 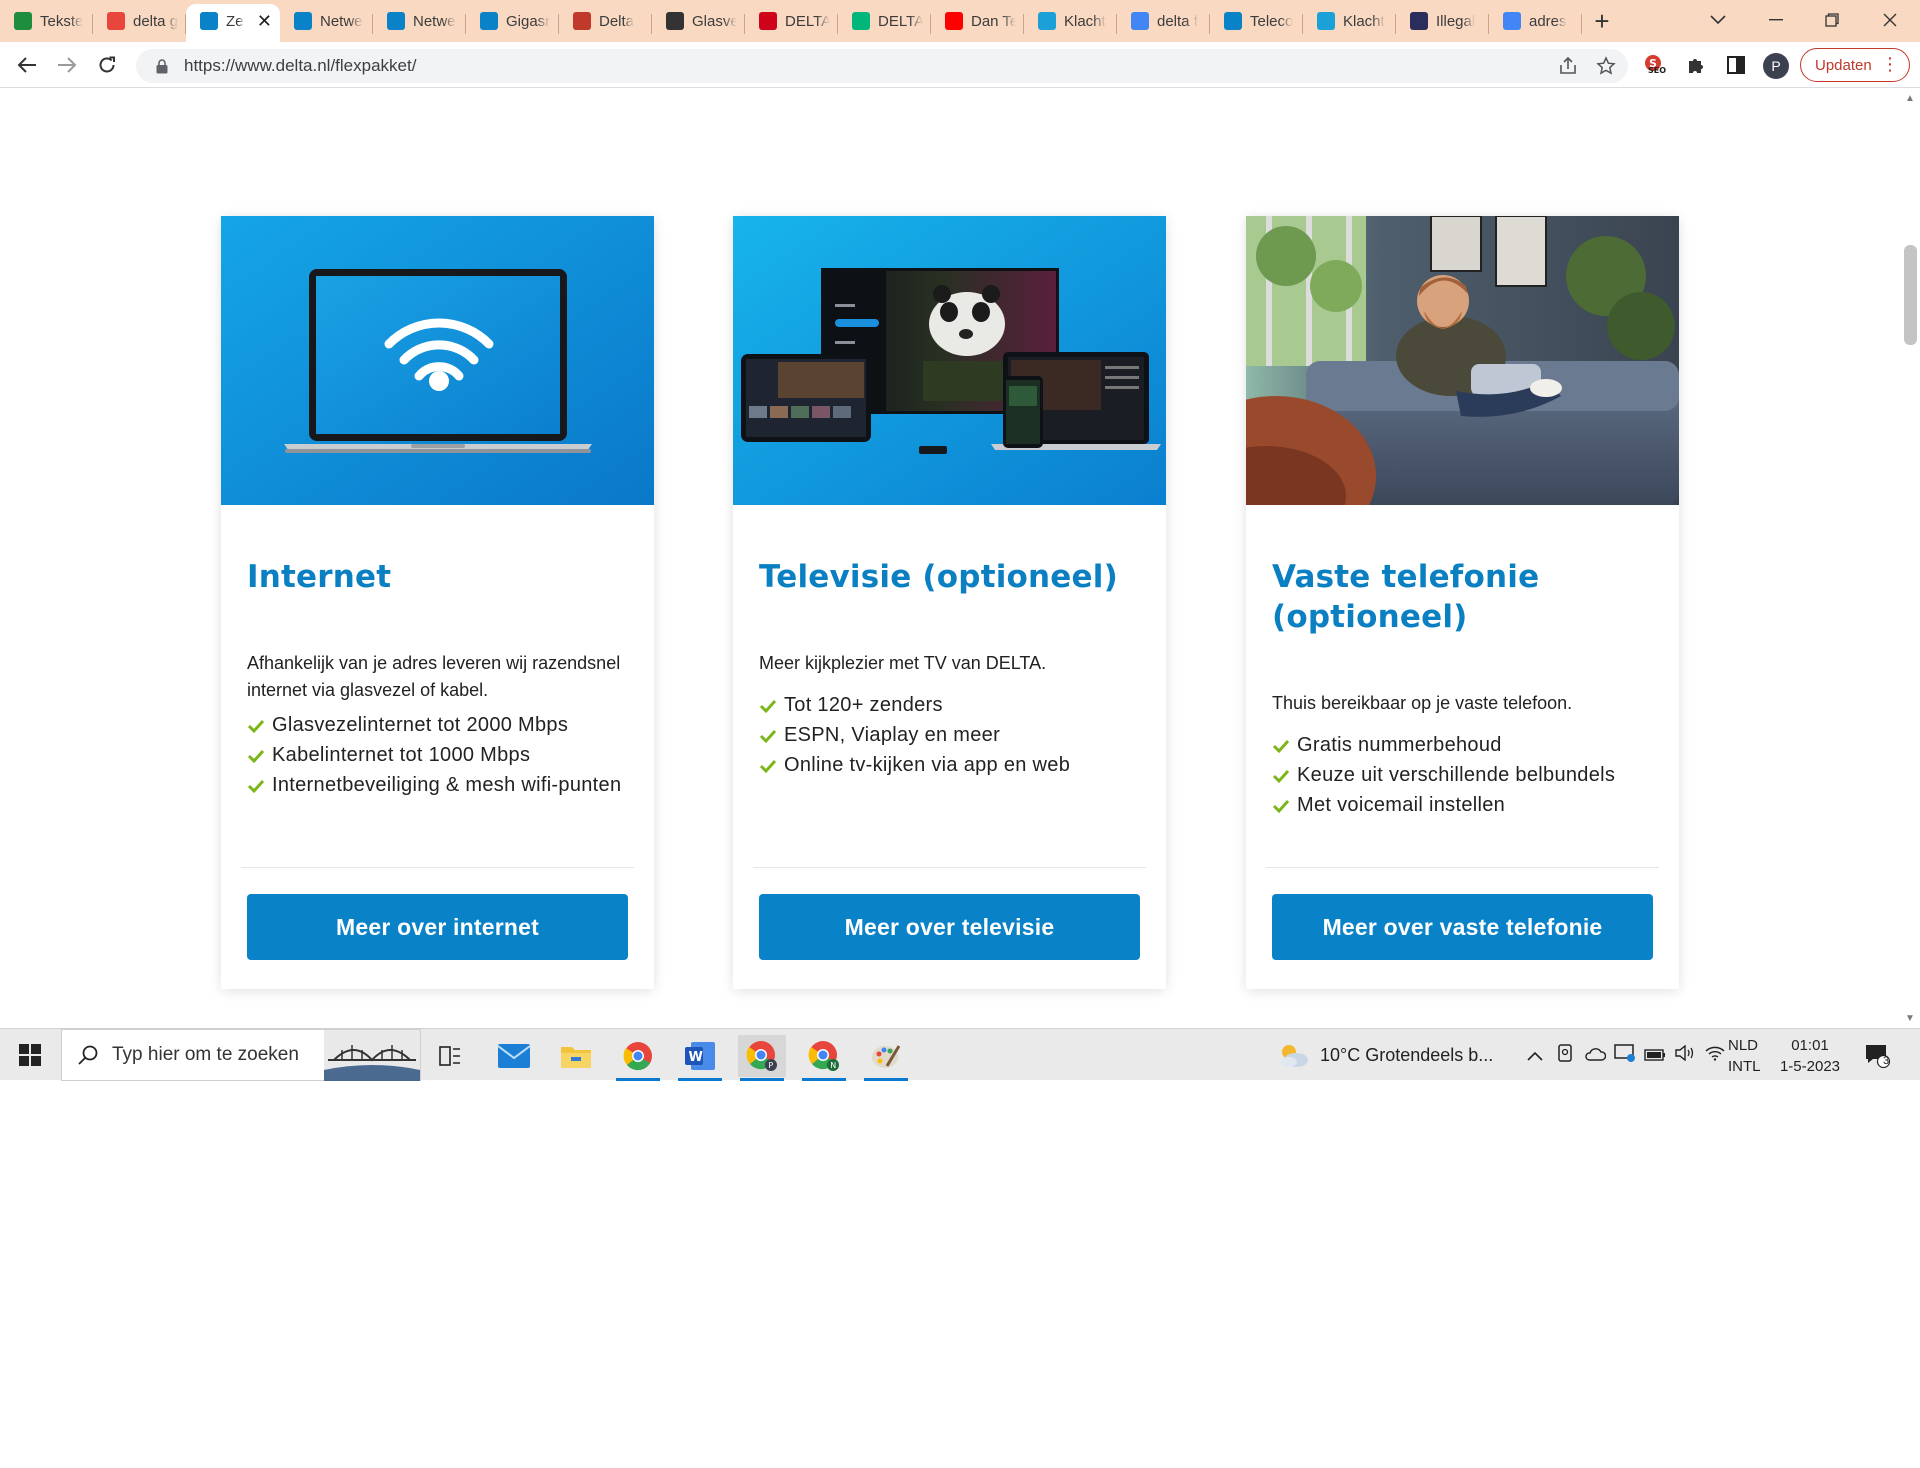 What do you see at coordinates (442, 725) in the screenshot?
I see `feature-item: Glasvezelinternet tot 2000 Mbps` at bounding box center [442, 725].